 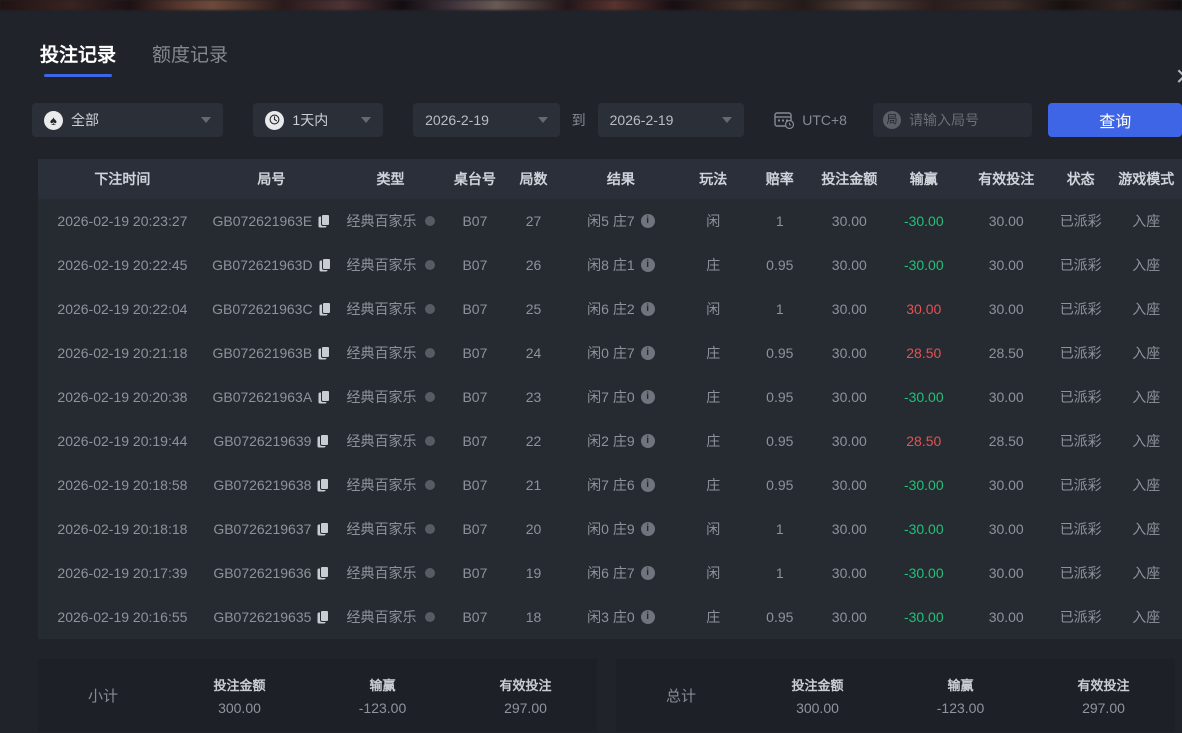 What do you see at coordinates (611, 397) in the screenshot?
I see `result-value: 闲7 庄0` at bounding box center [611, 397].